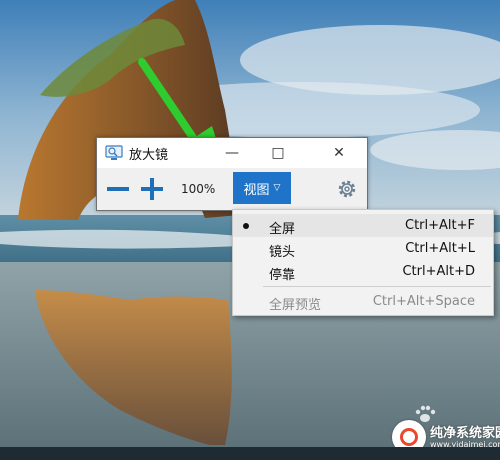 The image size is (500, 460). I want to click on menu-item-shortcut: Ctrl+Alt+D, so click(438, 271).